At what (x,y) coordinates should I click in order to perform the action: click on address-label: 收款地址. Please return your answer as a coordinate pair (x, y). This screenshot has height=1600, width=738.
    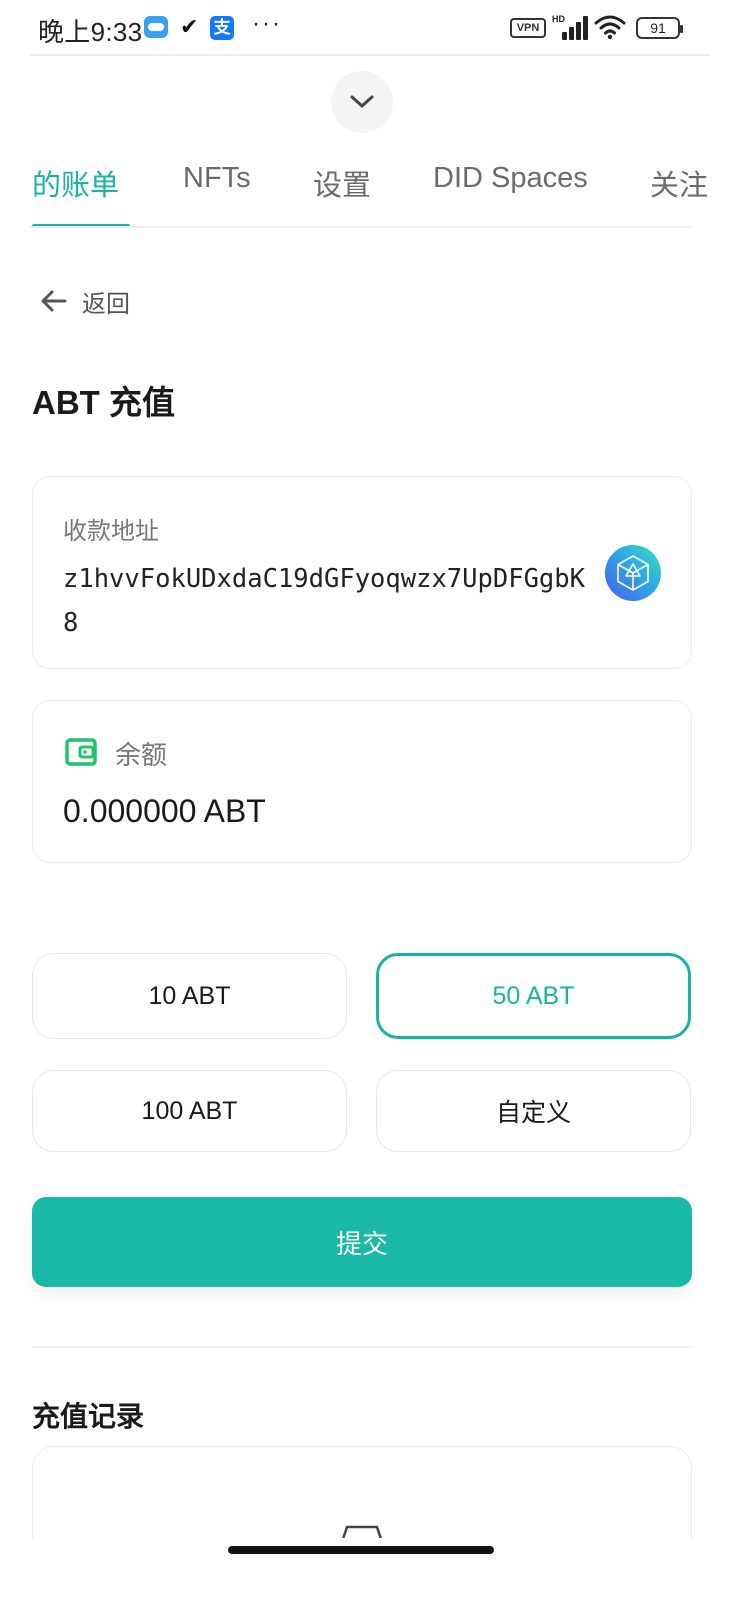
    Looking at the image, I should click on (111, 531).